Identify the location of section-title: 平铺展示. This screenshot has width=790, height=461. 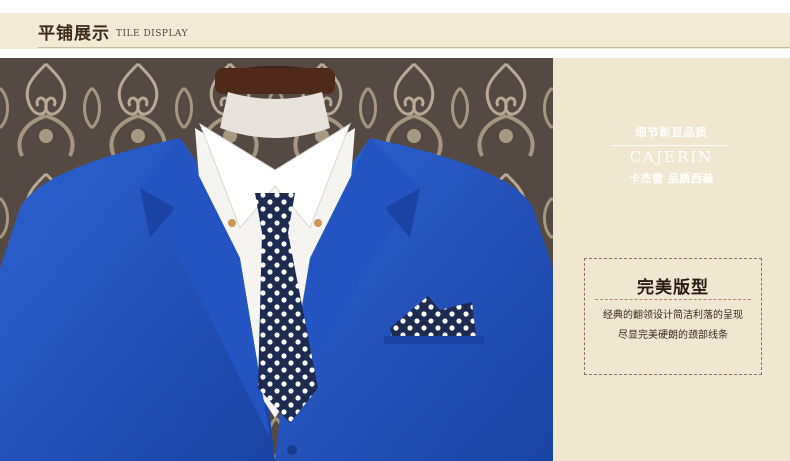
(74, 34).